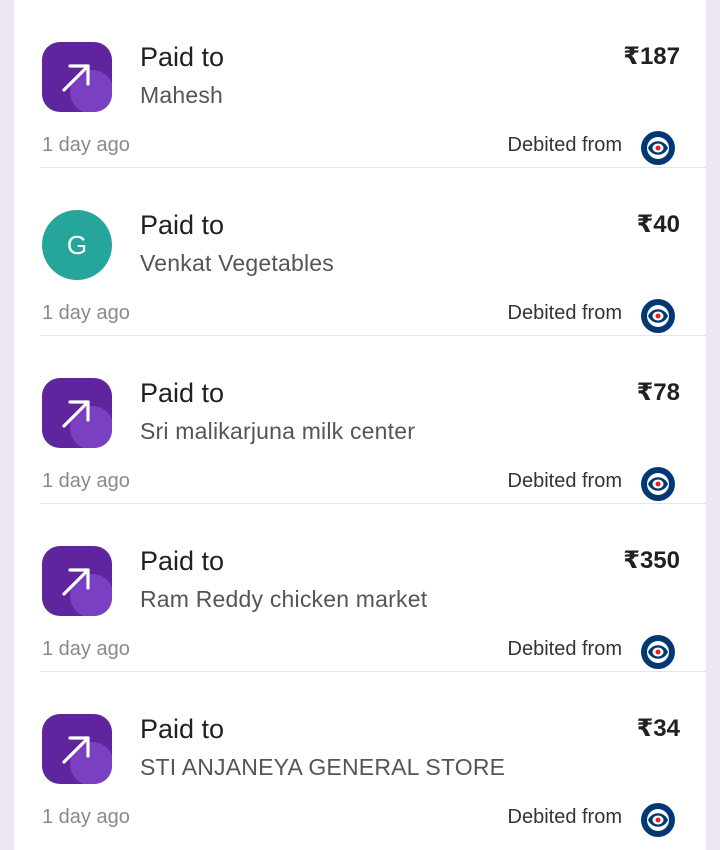 This screenshot has width=720, height=850. What do you see at coordinates (237, 263) in the screenshot?
I see `payee-name: Venkat Vegetables` at bounding box center [237, 263].